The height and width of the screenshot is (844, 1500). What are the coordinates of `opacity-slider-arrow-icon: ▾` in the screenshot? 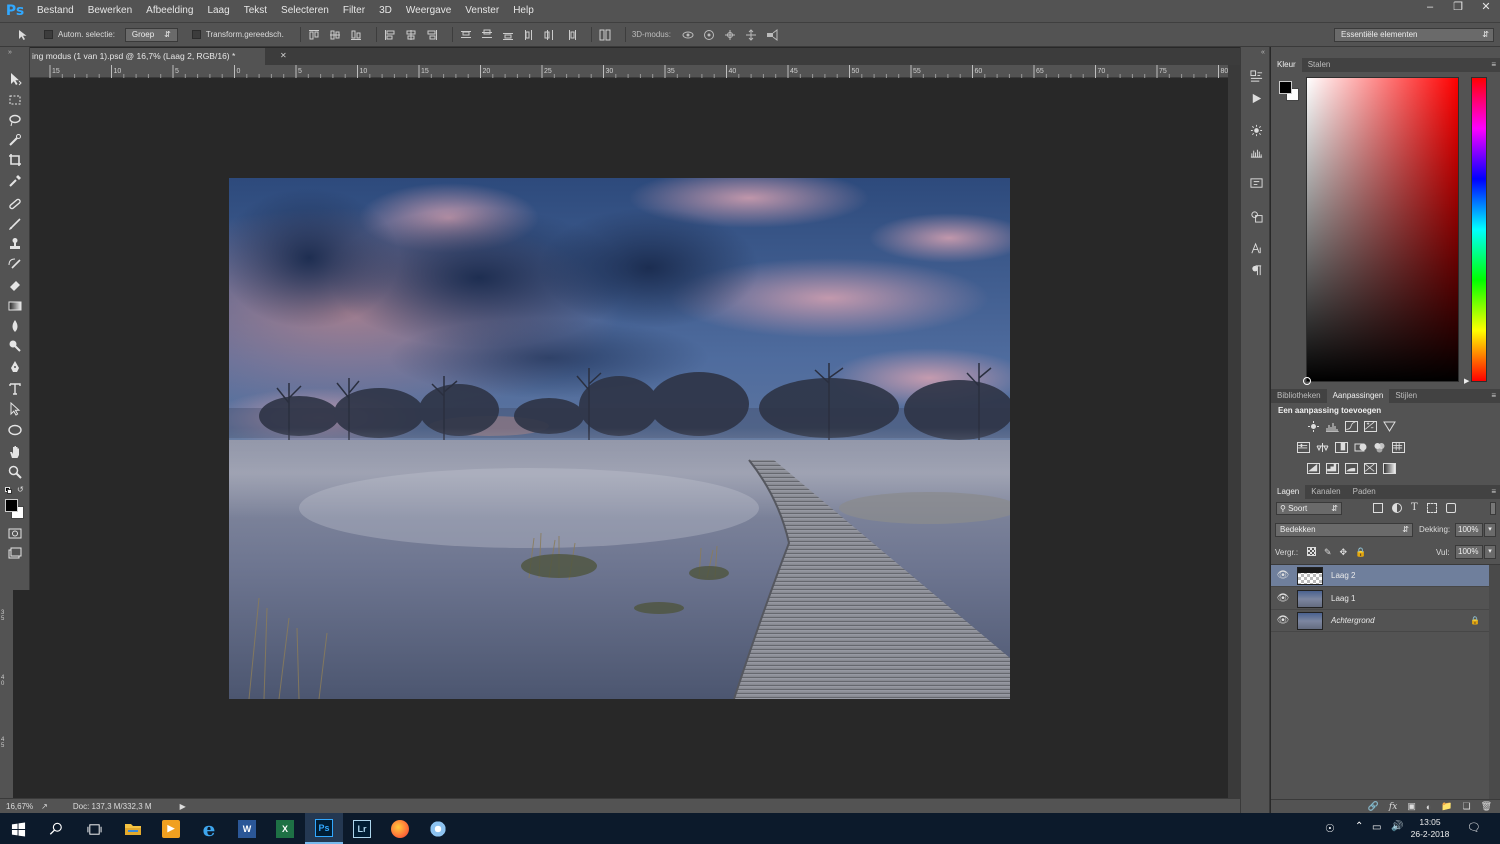 It's located at (1490, 530).